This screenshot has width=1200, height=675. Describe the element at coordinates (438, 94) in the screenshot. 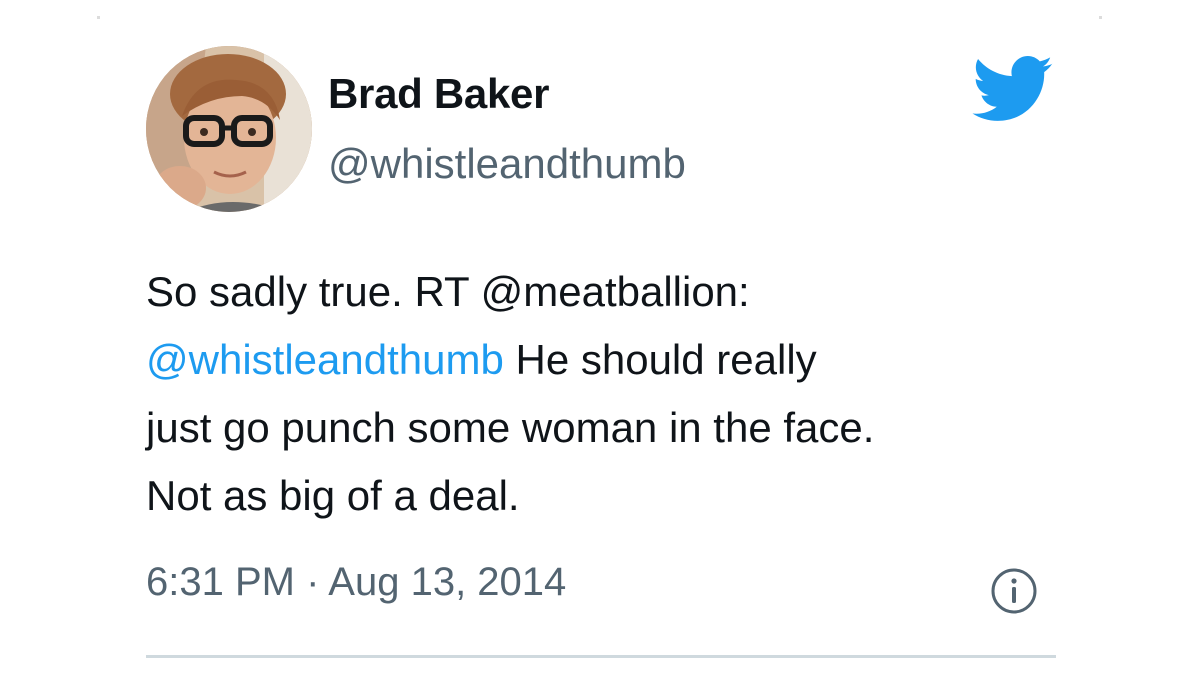

I see `author-display-name: Brad Baker` at that location.